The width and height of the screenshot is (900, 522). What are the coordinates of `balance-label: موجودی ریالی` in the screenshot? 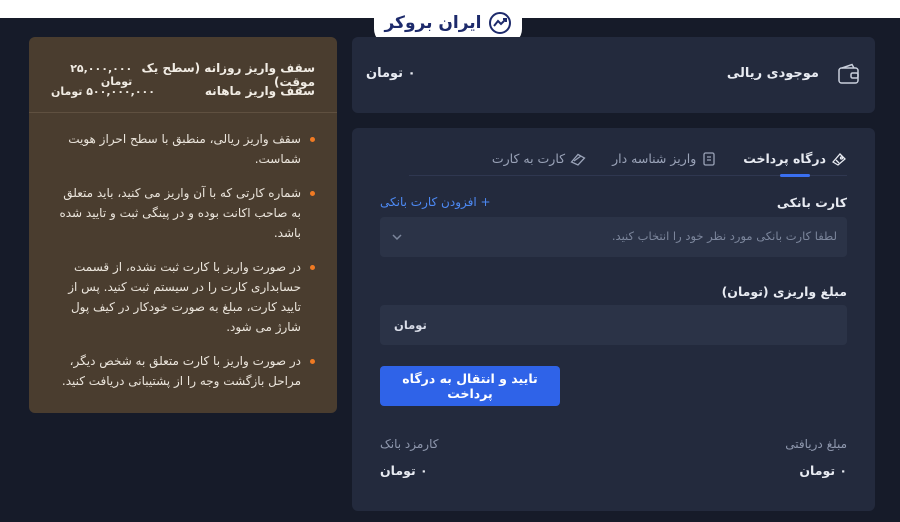 It's located at (772, 73).